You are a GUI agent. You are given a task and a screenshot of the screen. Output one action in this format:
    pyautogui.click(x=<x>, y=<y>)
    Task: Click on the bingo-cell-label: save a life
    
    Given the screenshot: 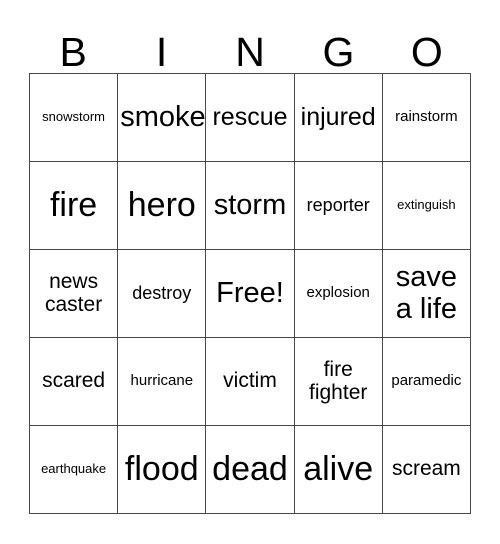 What is the action you would take?
    pyautogui.click(x=426, y=293)
    